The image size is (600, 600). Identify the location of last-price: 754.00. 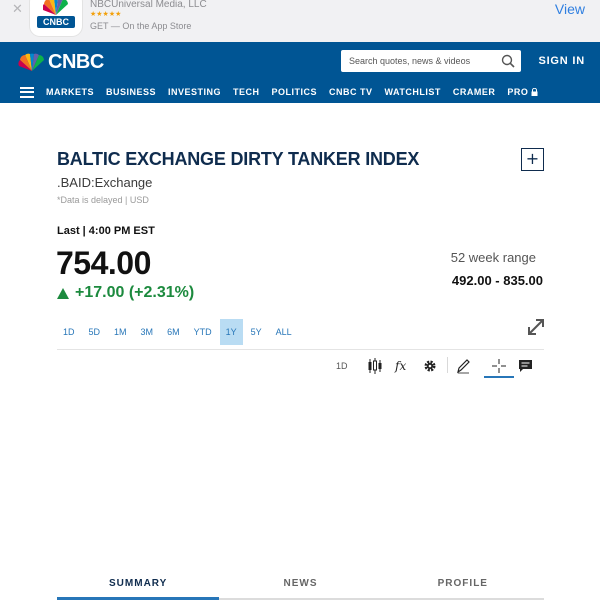
(103, 263).